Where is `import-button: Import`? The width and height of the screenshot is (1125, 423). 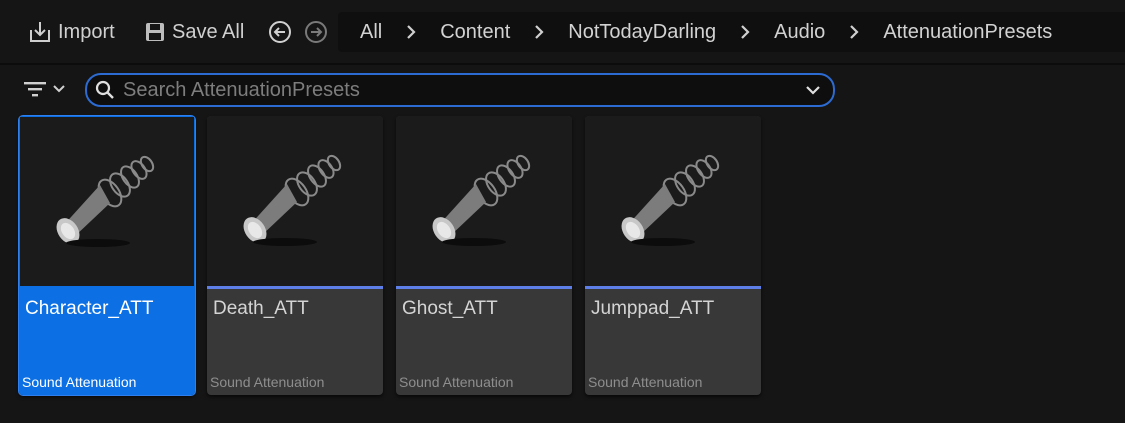 import-button: Import is located at coordinates (71, 32).